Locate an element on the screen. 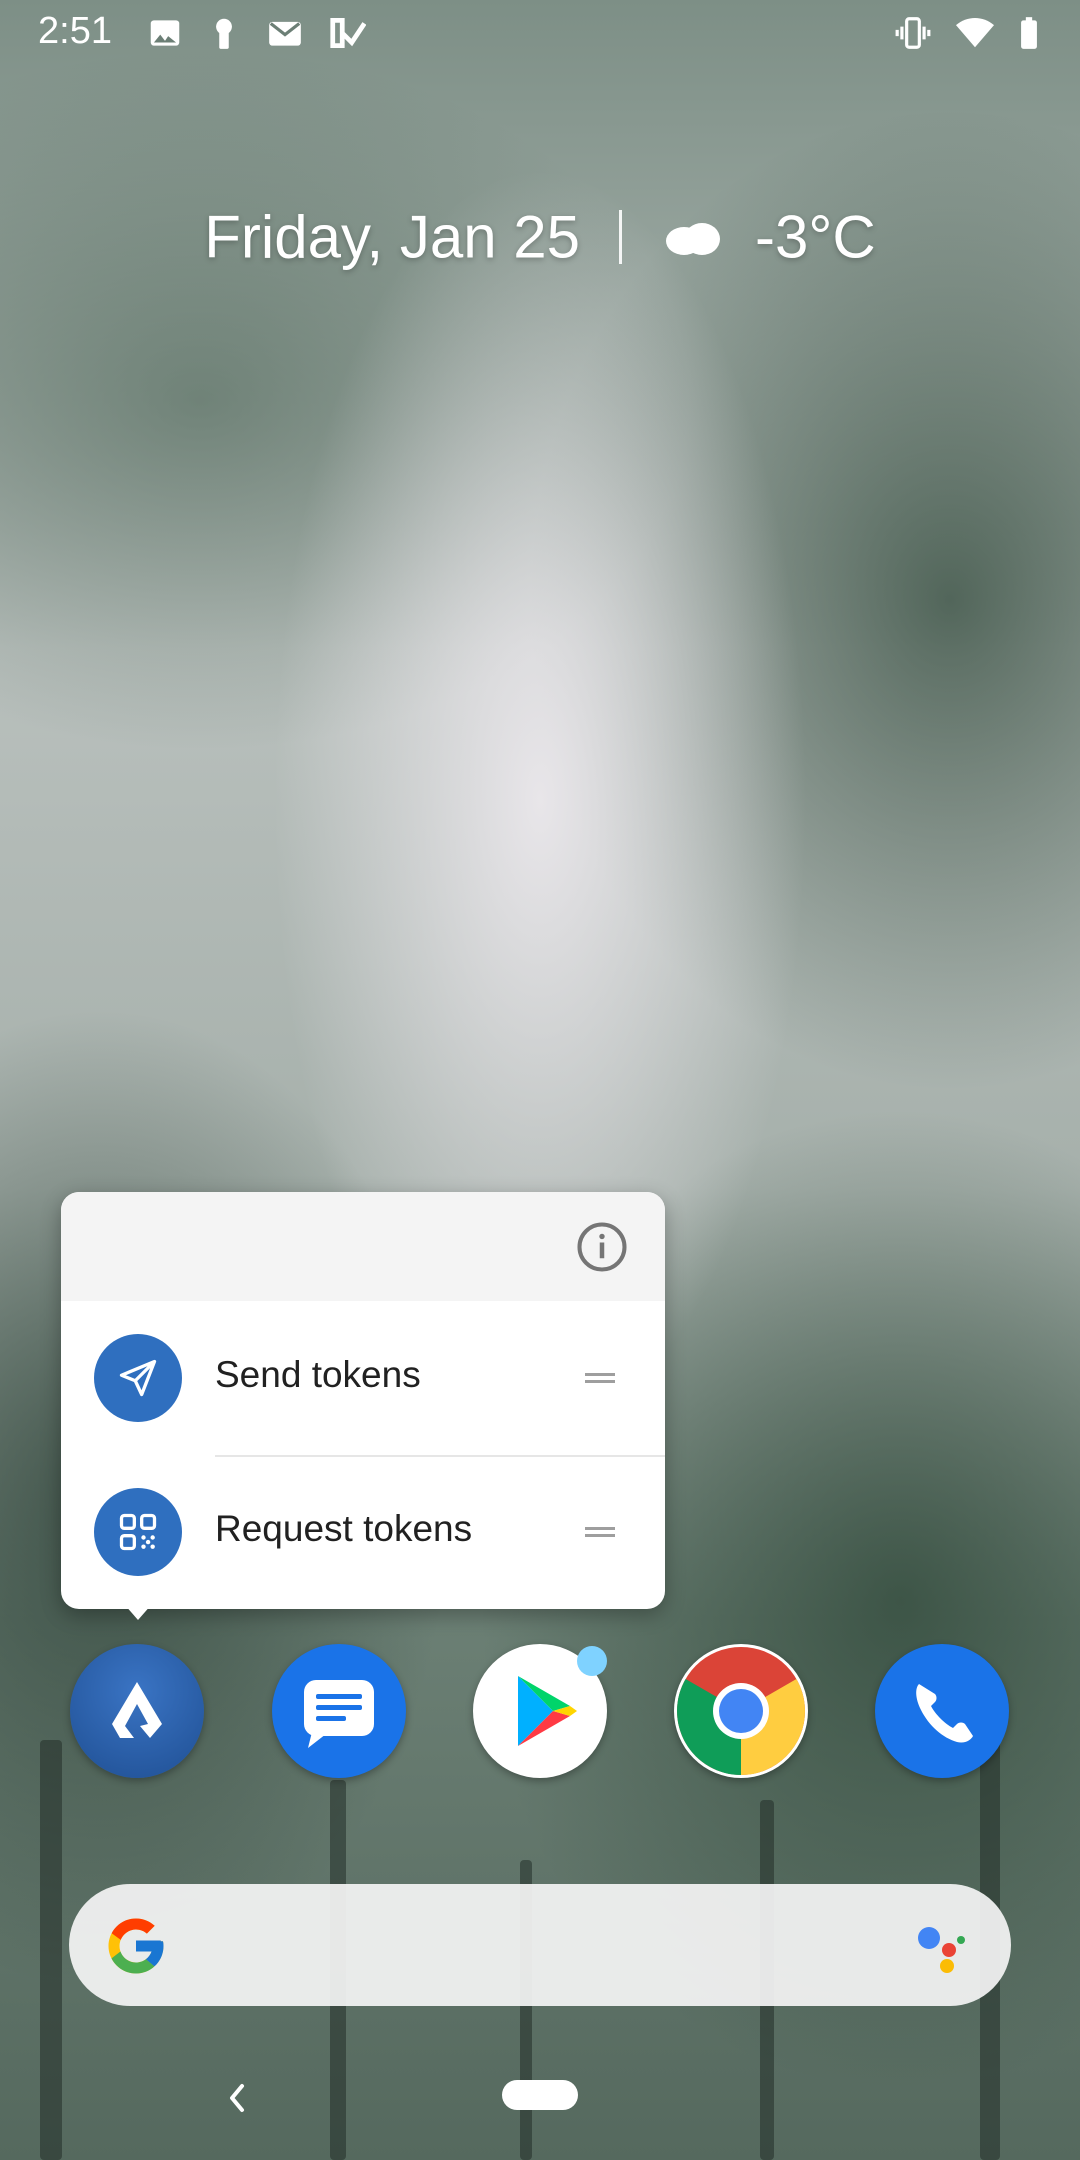 The image size is (1080, 2160). wifi-icon is located at coordinates (975, 32).